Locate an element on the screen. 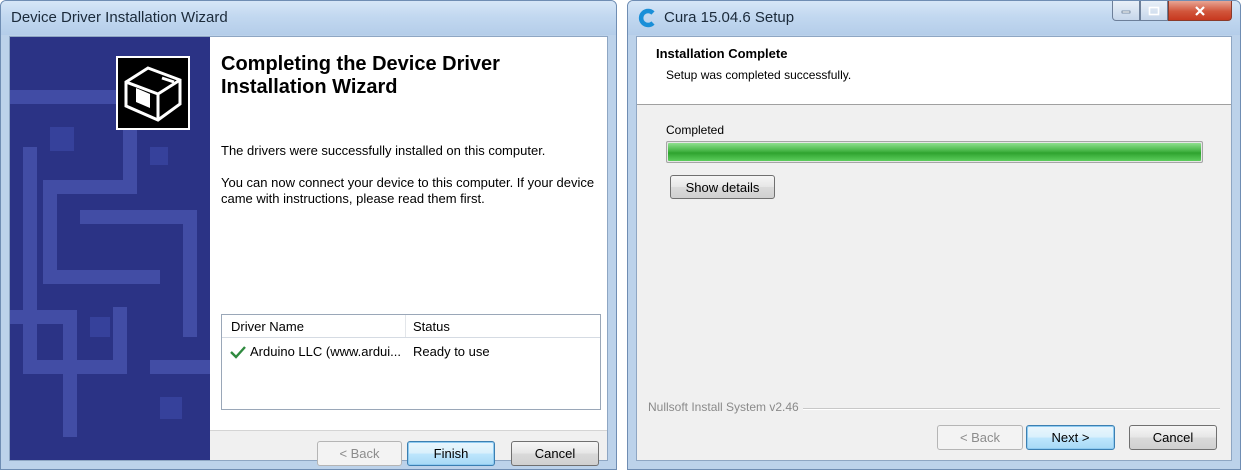  column-header-driver-name: Driver Name is located at coordinates (267, 326).